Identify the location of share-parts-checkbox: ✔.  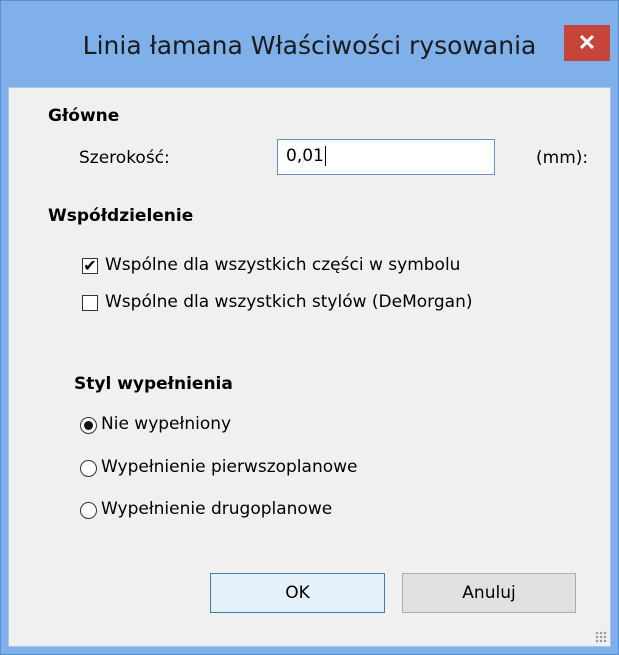
(90, 266).